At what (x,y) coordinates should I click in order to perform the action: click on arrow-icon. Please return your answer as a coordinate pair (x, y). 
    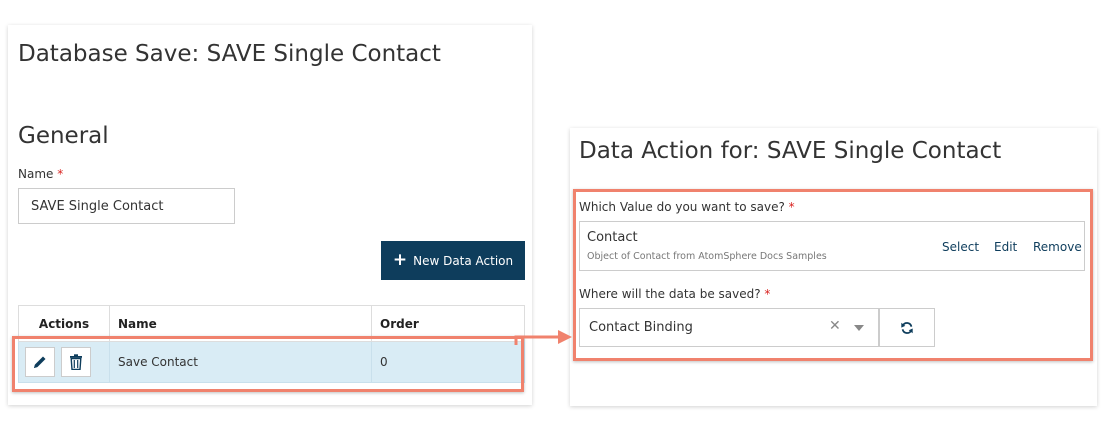
    Looking at the image, I should click on (543, 337).